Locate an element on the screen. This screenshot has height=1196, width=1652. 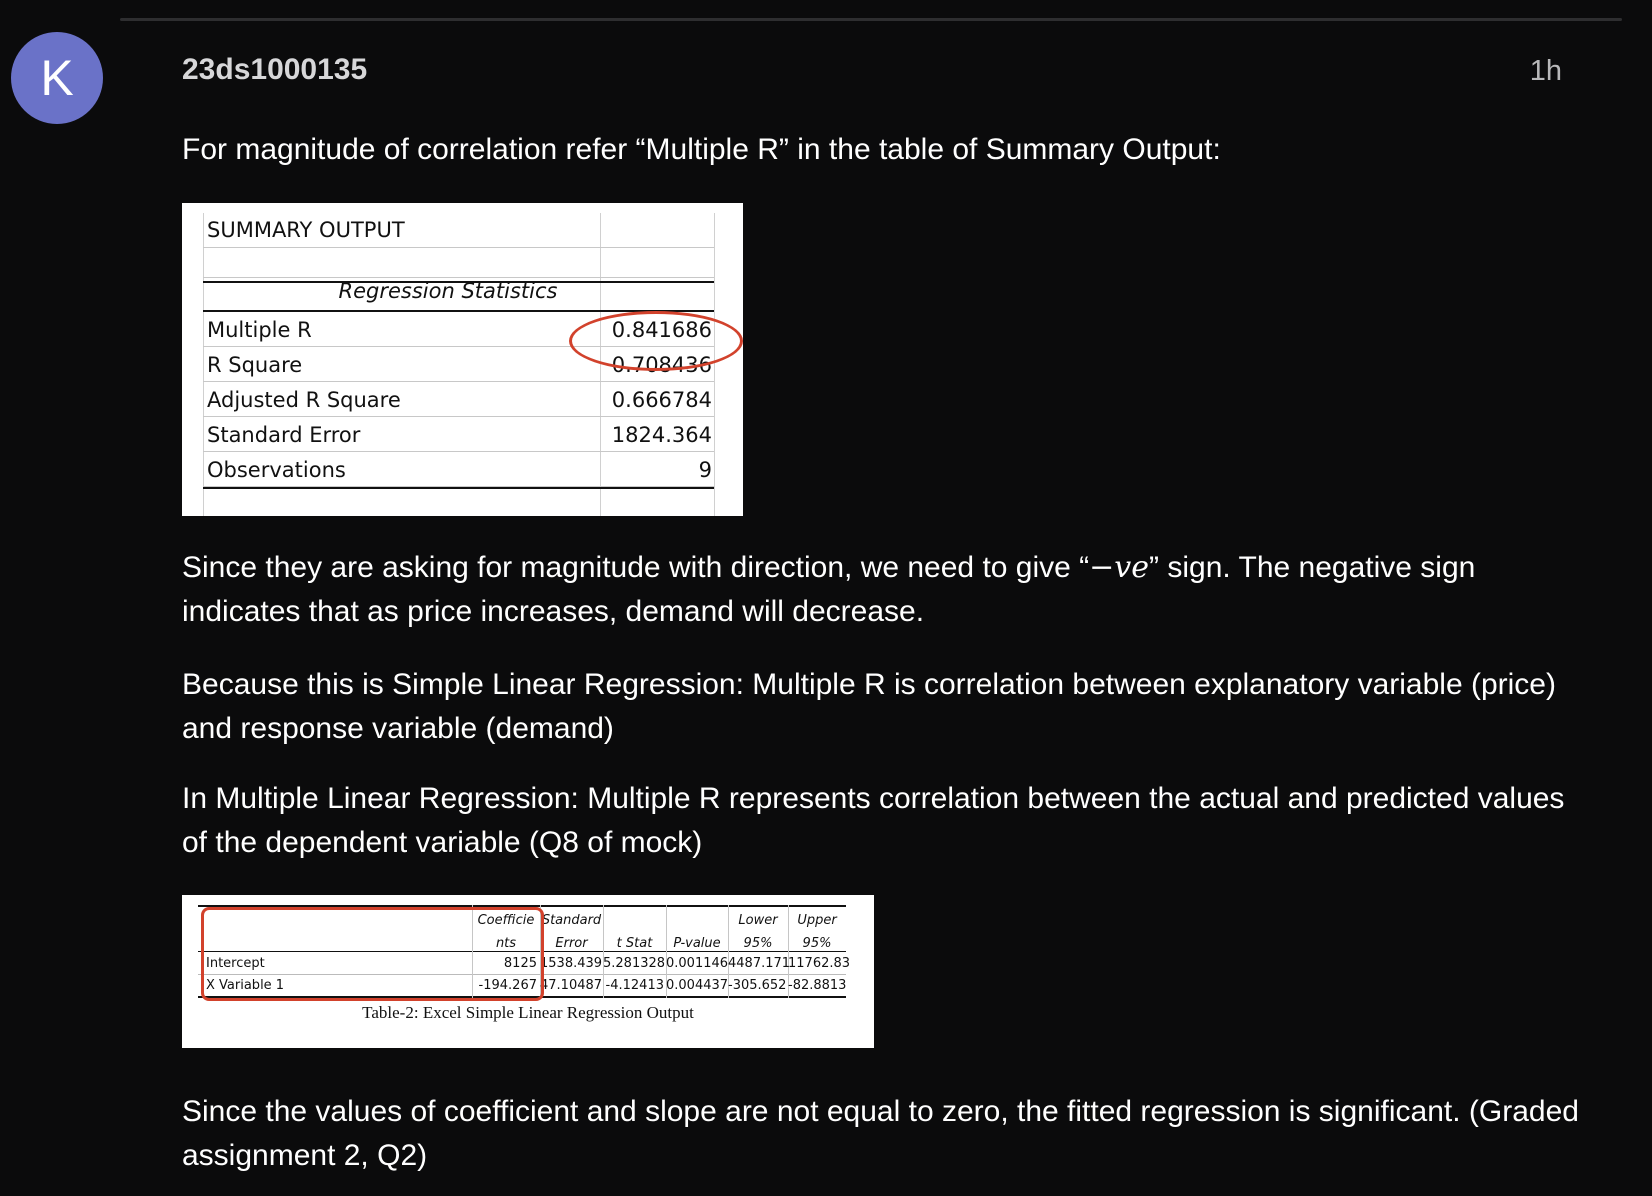
table-cell: -4.12413 is located at coordinates (634, 985).